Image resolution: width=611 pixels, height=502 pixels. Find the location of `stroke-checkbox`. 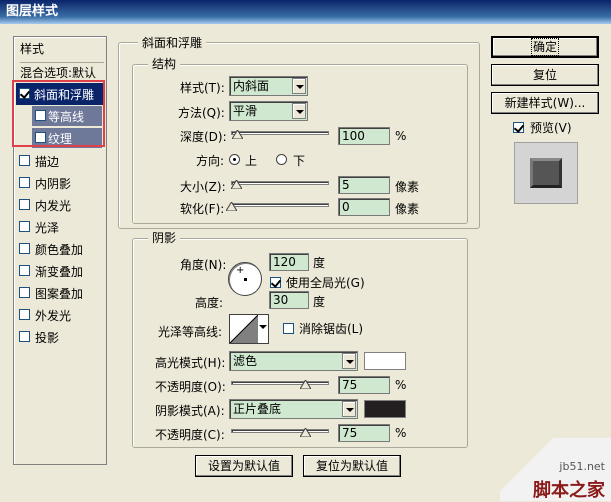

stroke-checkbox is located at coordinates (24, 160).